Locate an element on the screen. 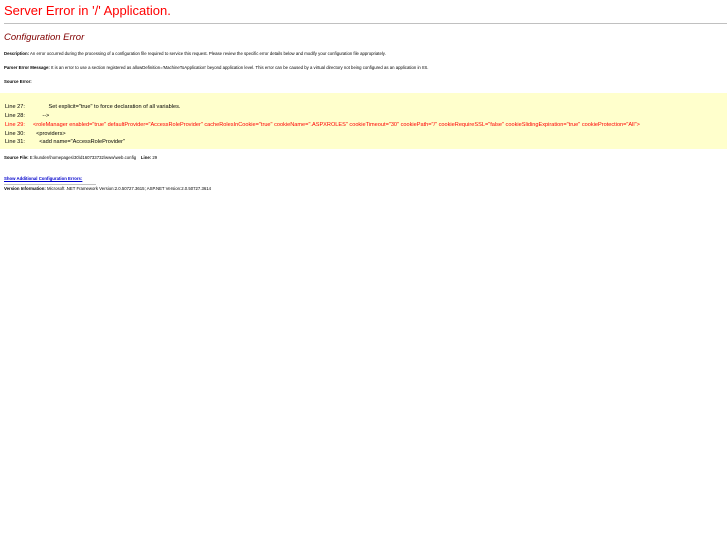  code-line-30: Line 30: <providers> is located at coordinates (35, 134).